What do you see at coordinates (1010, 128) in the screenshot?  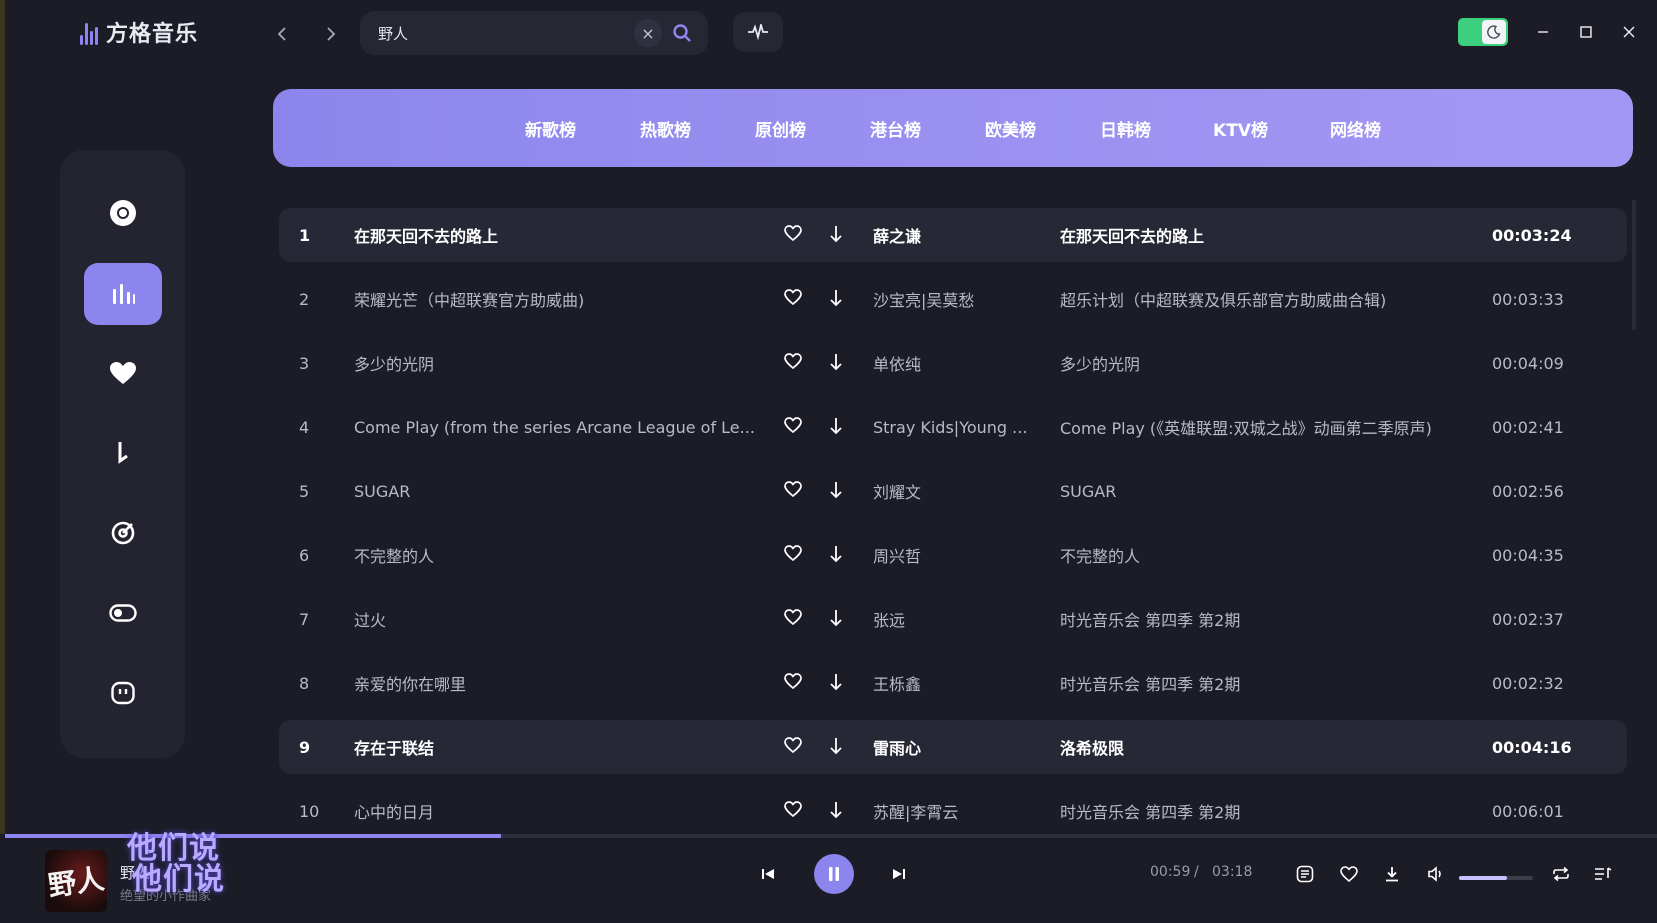 I see `tab-western: 欧美榜` at bounding box center [1010, 128].